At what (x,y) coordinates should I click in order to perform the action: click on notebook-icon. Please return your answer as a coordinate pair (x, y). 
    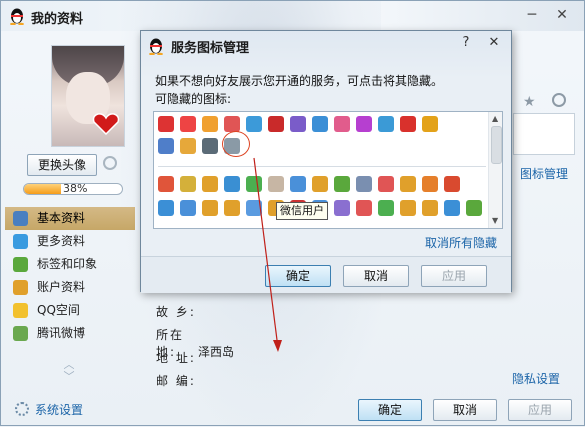
    Looking at the image, I should click on (20, 241).